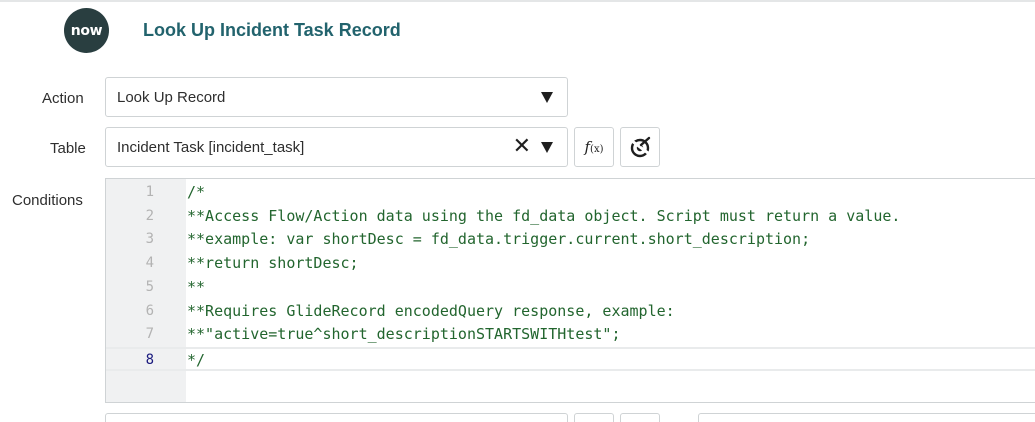  Describe the element at coordinates (149, 334) in the screenshot. I see `line-number: 7` at that location.